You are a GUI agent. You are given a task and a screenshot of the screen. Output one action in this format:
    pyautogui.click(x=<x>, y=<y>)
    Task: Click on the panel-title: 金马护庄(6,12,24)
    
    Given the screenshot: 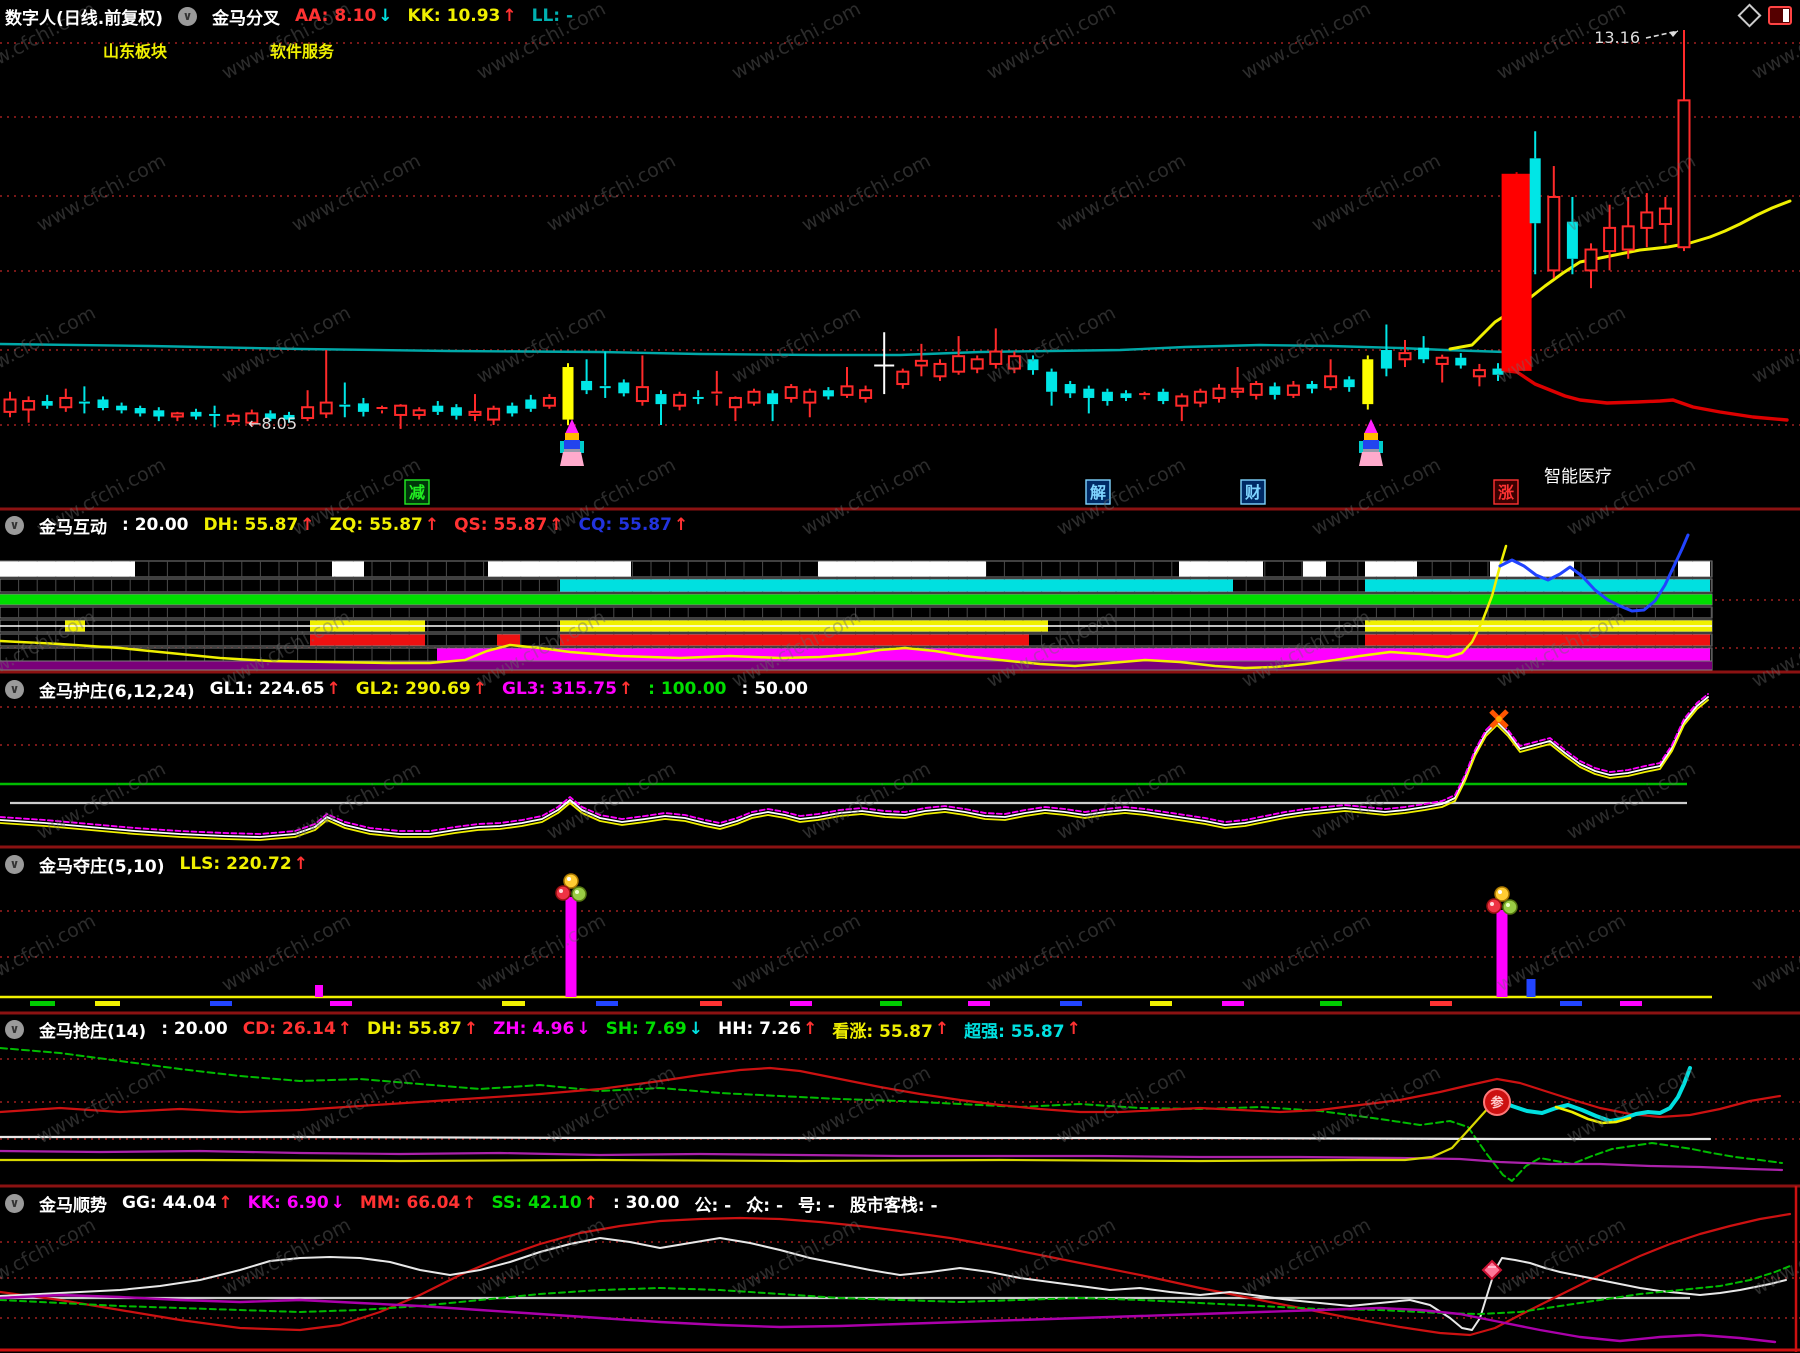 What is the action you would take?
    pyautogui.click(x=117, y=691)
    